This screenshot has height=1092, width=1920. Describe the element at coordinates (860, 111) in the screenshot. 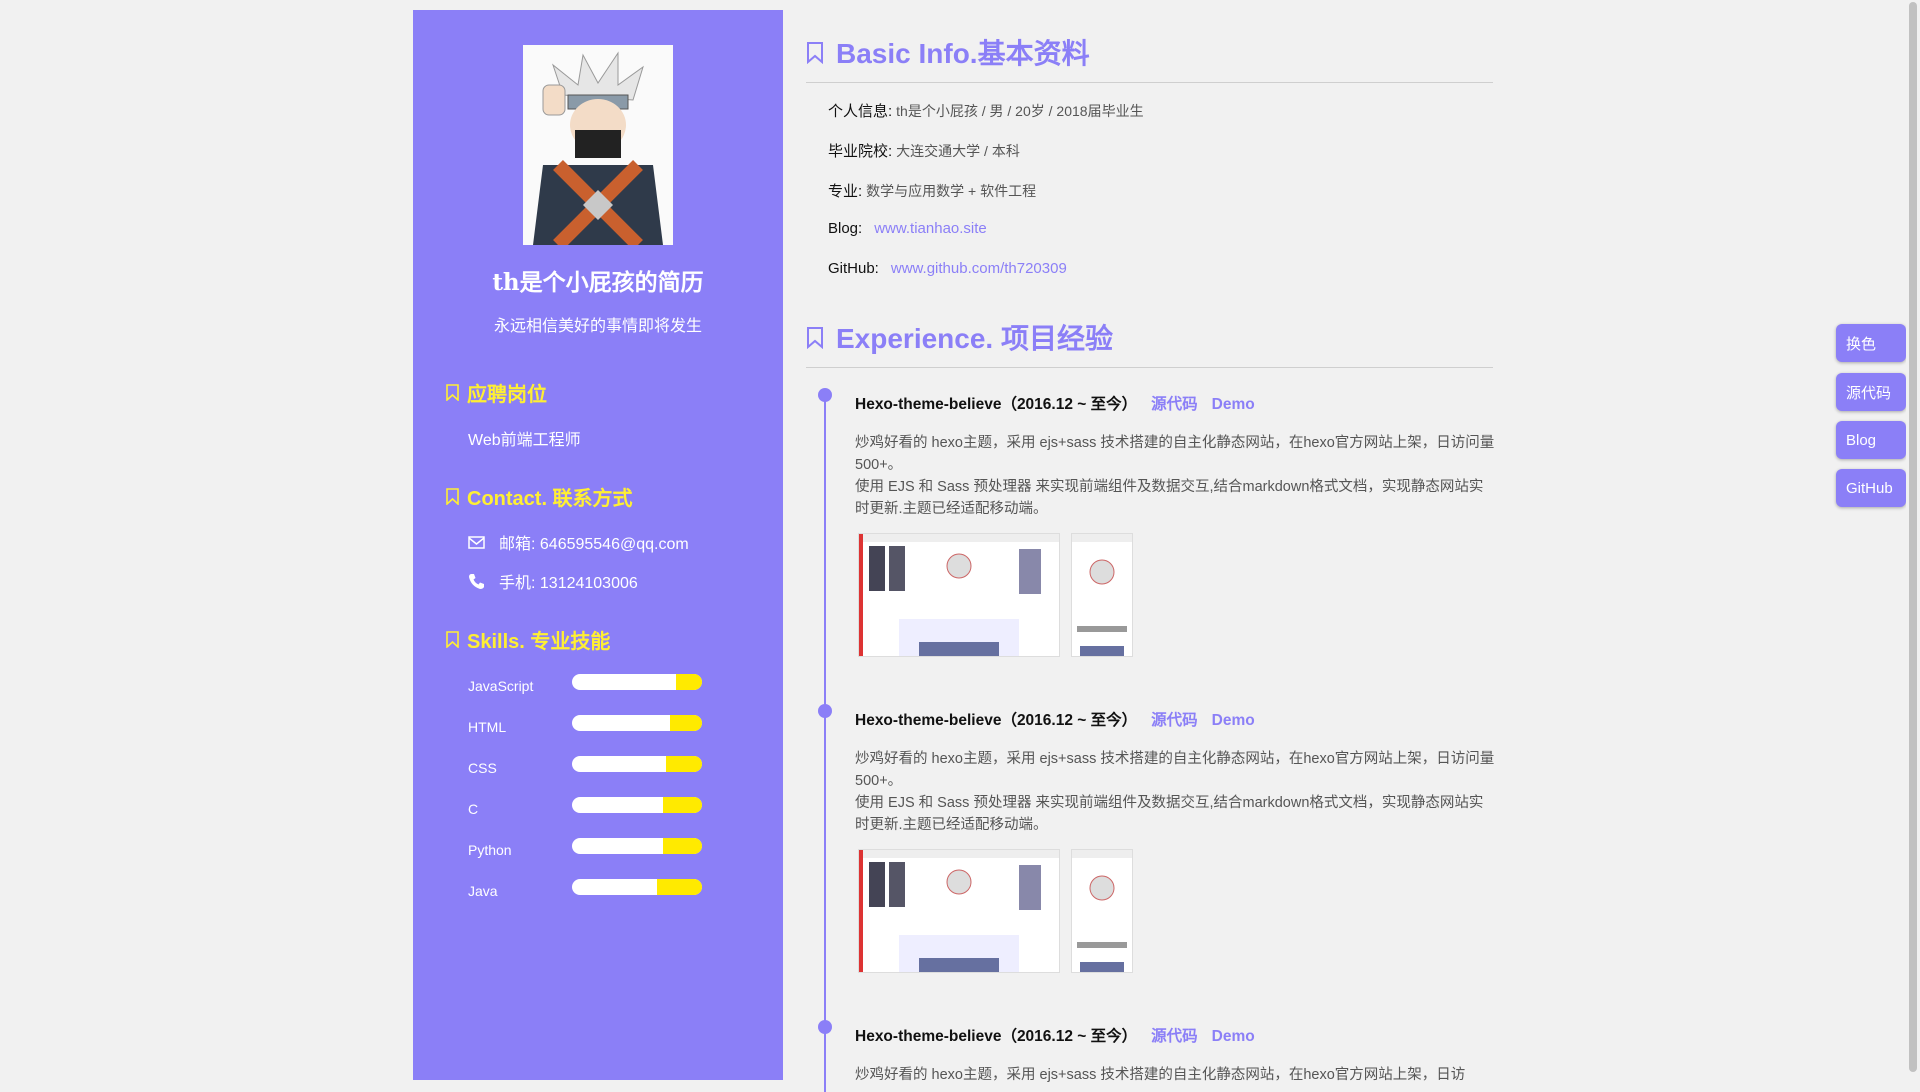

I see `personal-label: 个人信息:` at that location.